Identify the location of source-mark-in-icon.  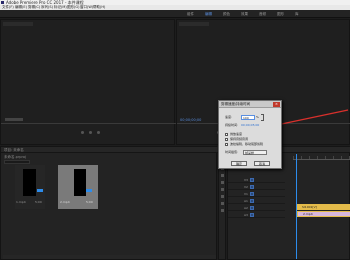
(82, 132).